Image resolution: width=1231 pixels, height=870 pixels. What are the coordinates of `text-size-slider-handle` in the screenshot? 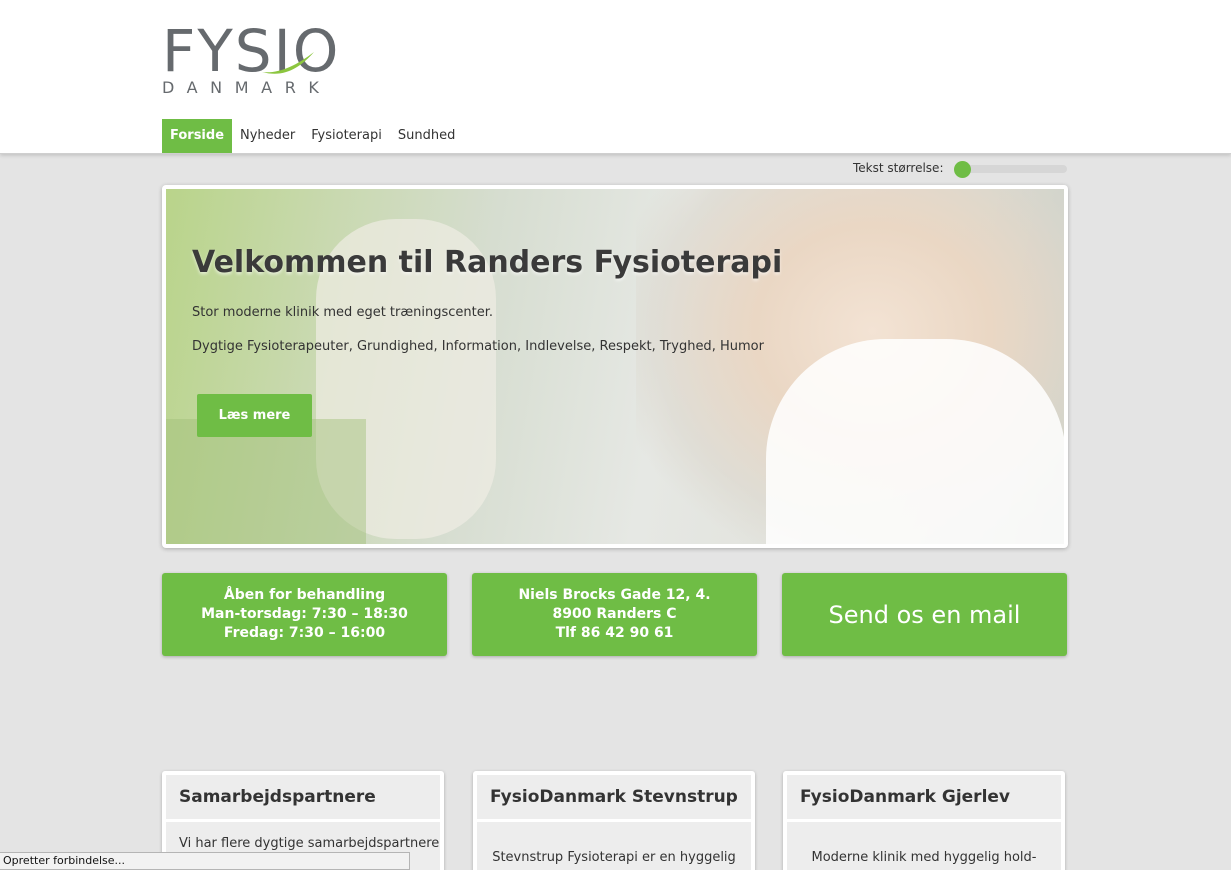 It's located at (962, 169).